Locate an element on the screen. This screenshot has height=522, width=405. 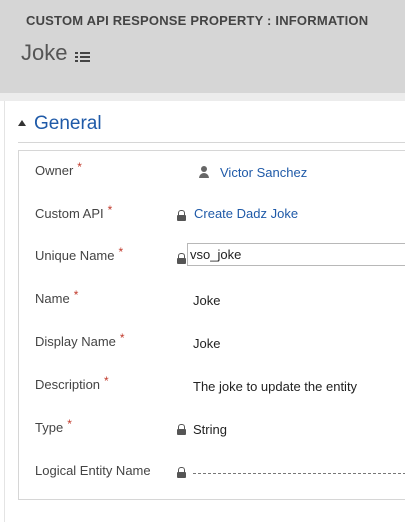
user-icon is located at coordinates (204, 172).